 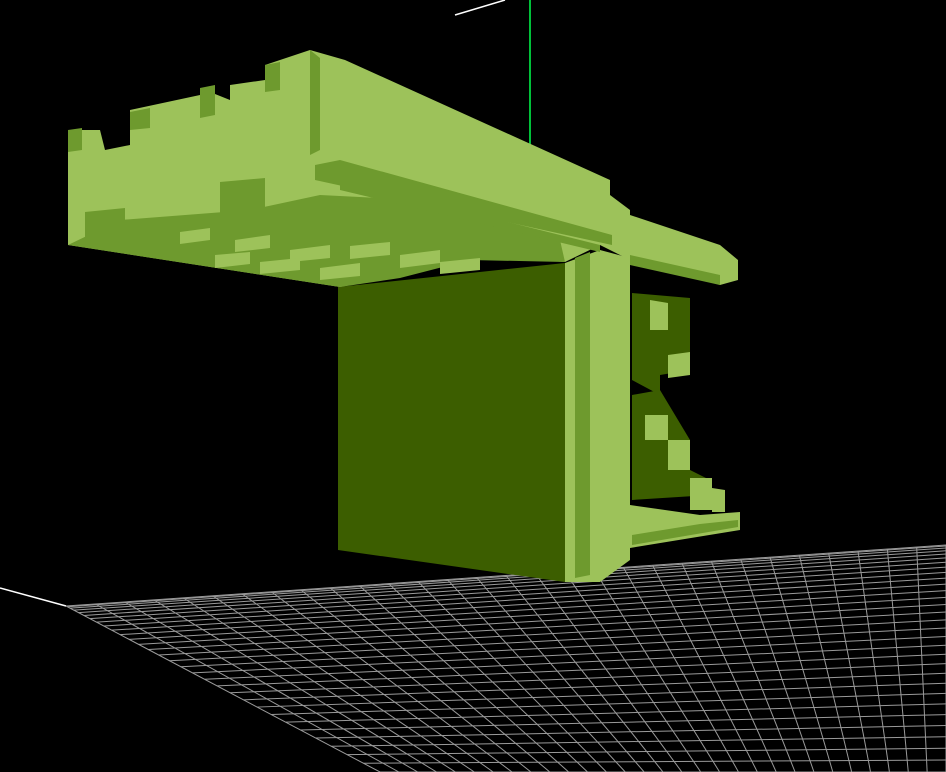 I want to click on model-pillar-shadow, so click(x=582, y=415).